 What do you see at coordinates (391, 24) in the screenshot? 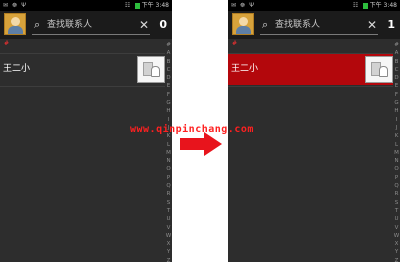
I see `selected-count: 1` at bounding box center [391, 24].